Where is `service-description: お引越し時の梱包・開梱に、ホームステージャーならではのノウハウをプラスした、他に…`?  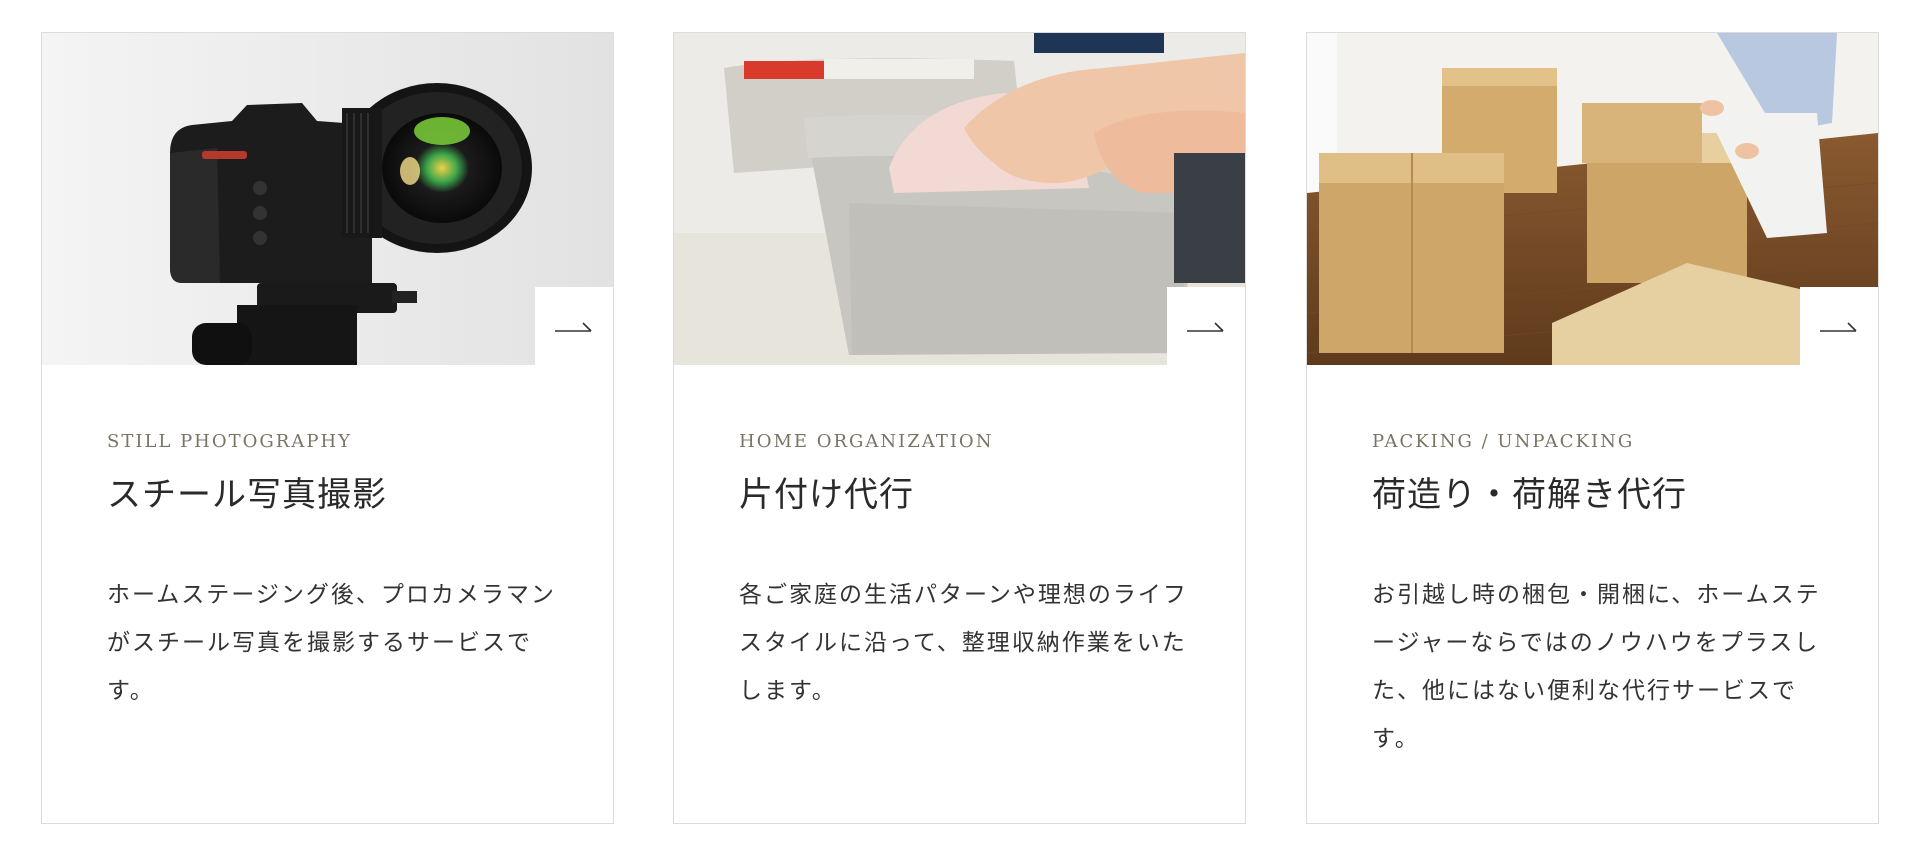
service-description: お引越し時の梱包・開梱に、ホームステージャーならではのノウハウをプラスした、他に… is located at coordinates (1596, 666).